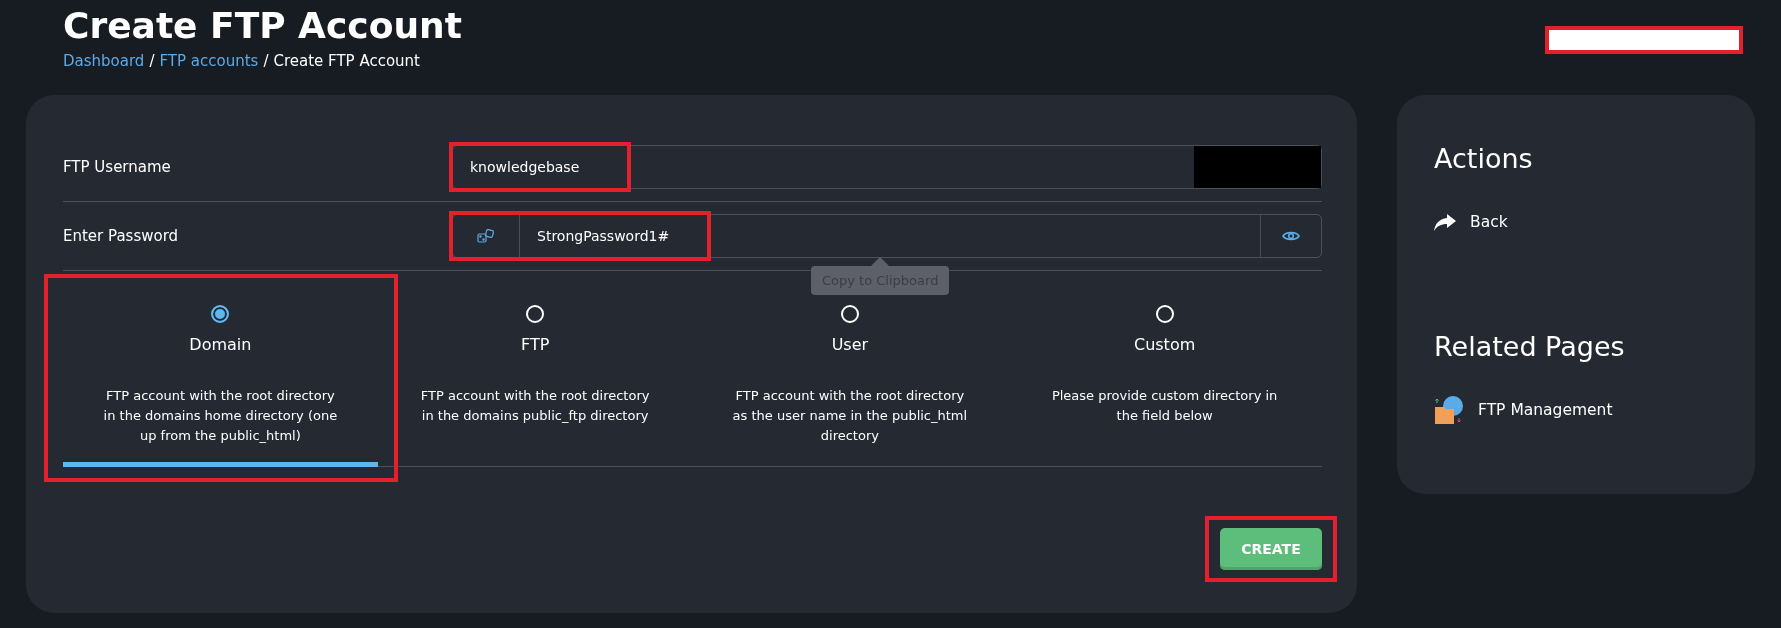 The width and height of the screenshot is (1781, 628). Describe the element at coordinates (1576, 410) in the screenshot. I see `related-page-link: FTP Management` at that location.